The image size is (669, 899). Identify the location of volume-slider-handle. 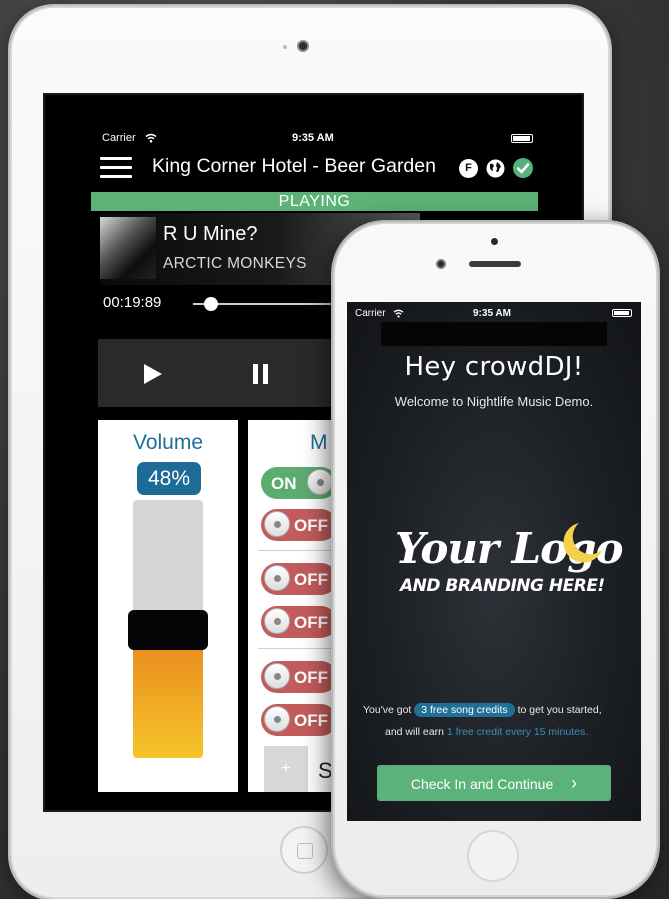
(168, 630).